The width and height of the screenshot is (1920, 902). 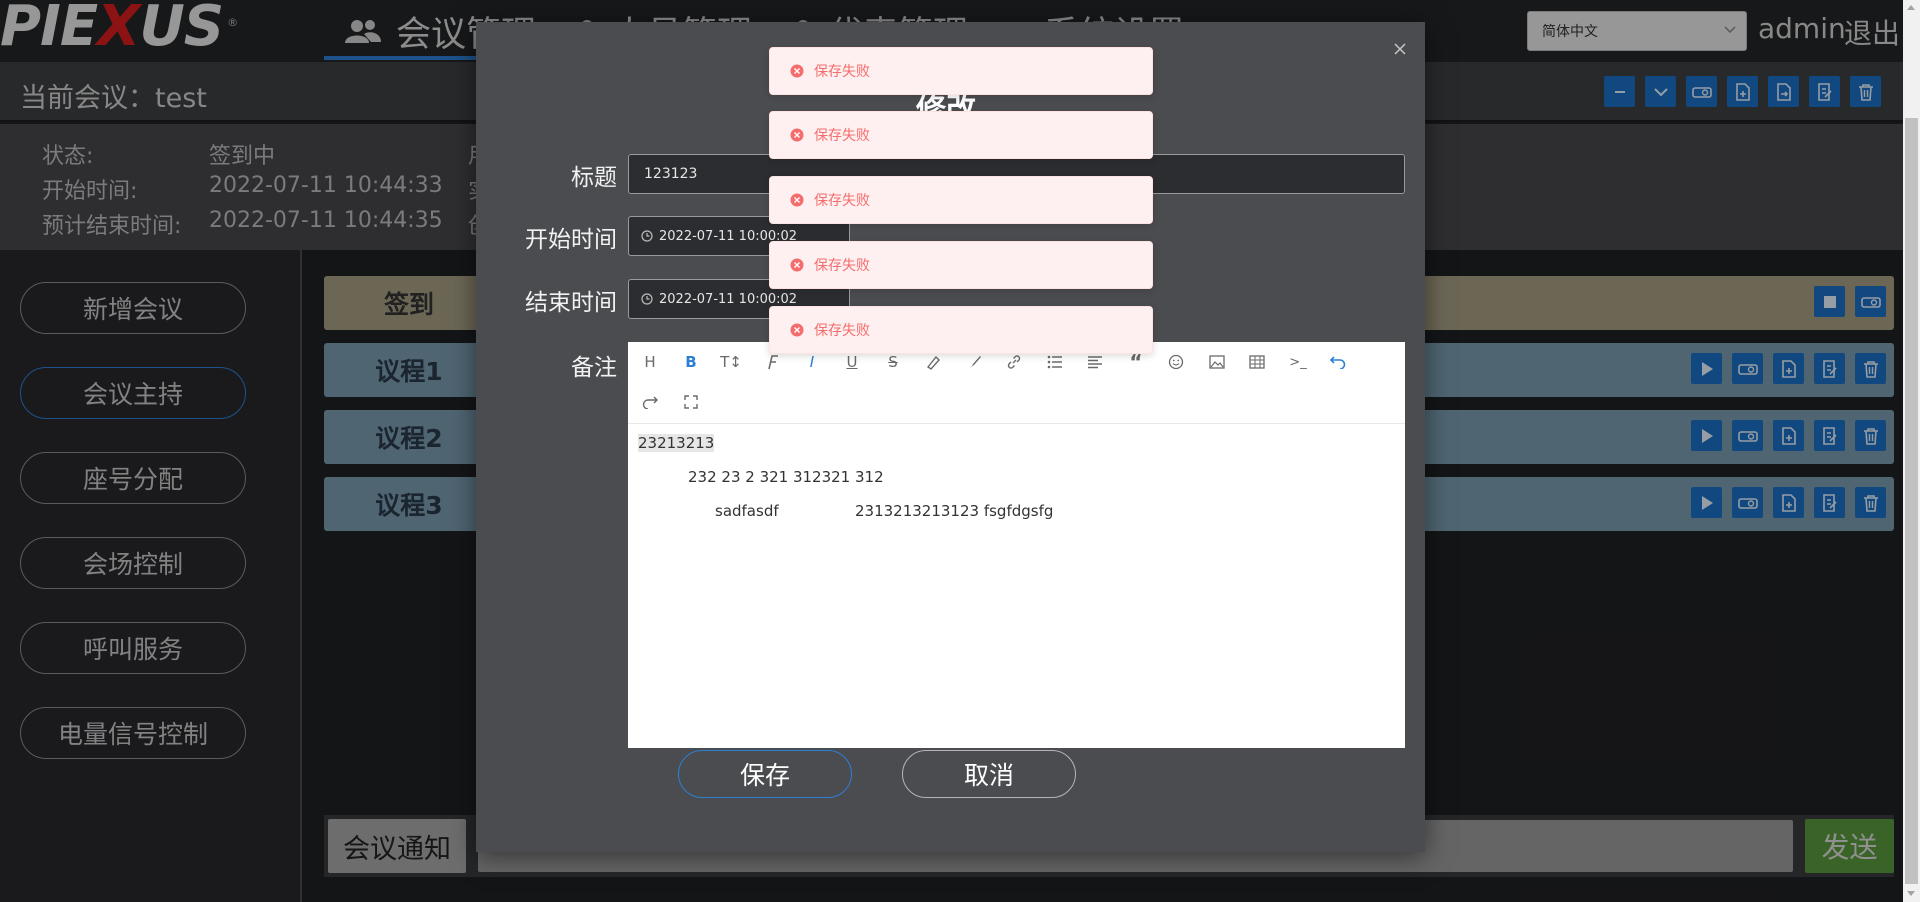 What do you see at coordinates (786, 477) in the screenshot?
I see `editor-line: 232 23 2 321 312321 312` at bounding box center [786, 477].